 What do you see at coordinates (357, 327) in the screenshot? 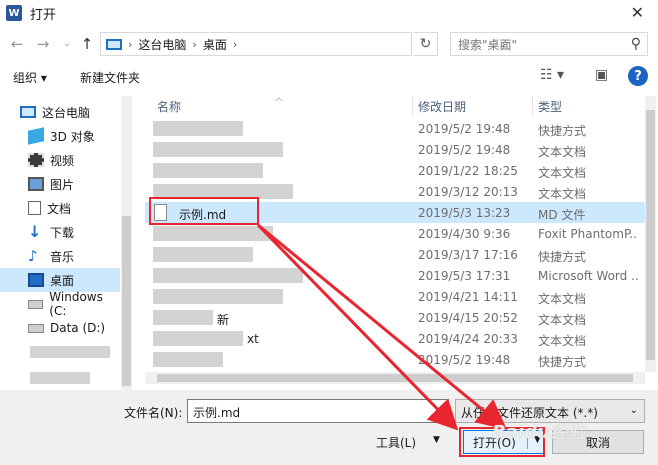
I see `annotation-arrow` at bounding box center [357, 327].